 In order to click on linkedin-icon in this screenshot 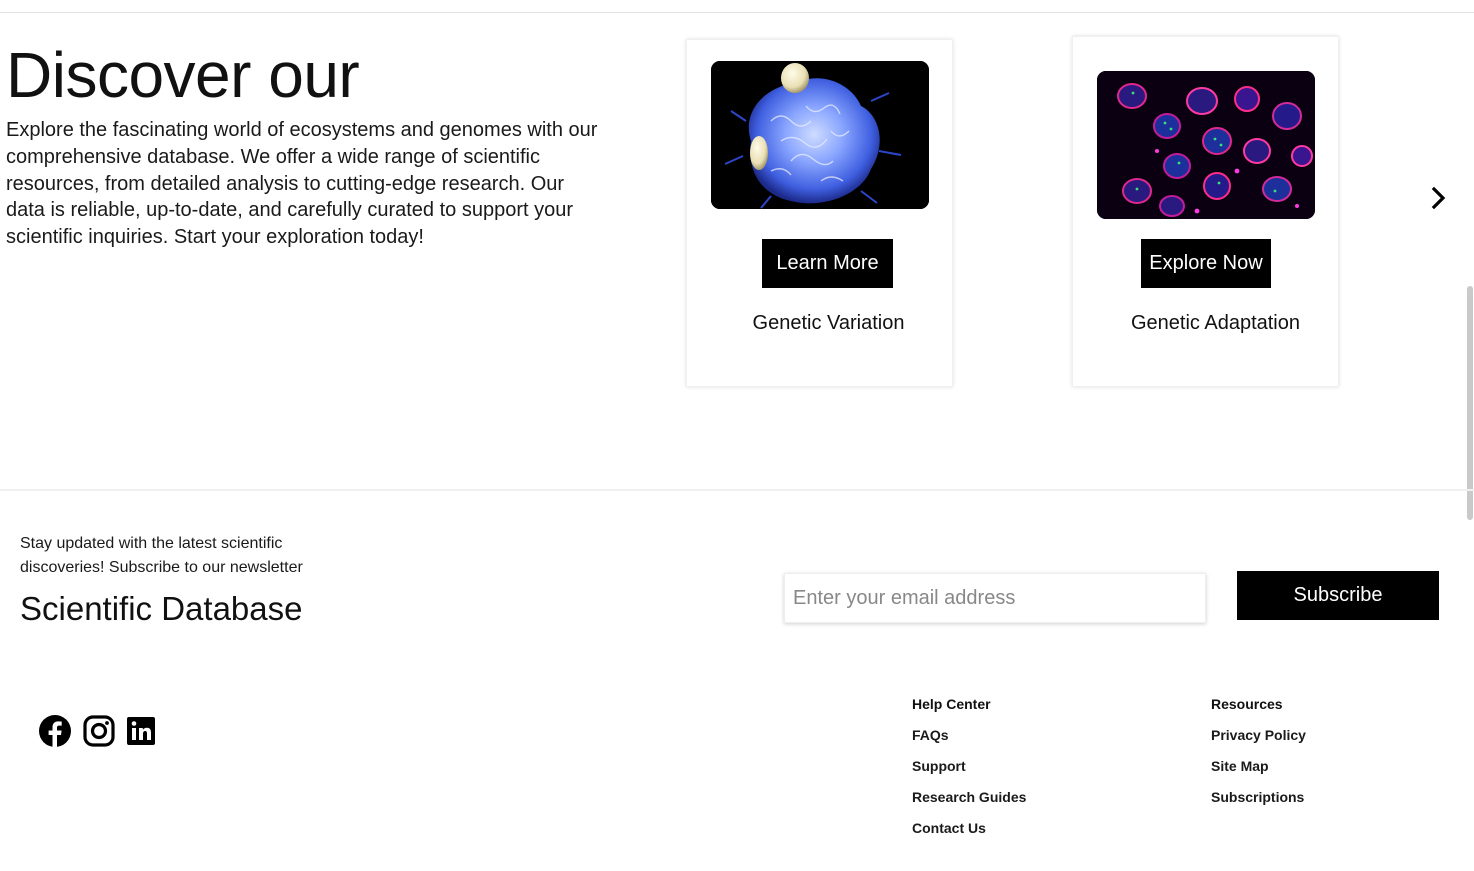, I will do `click(141, 731)`.